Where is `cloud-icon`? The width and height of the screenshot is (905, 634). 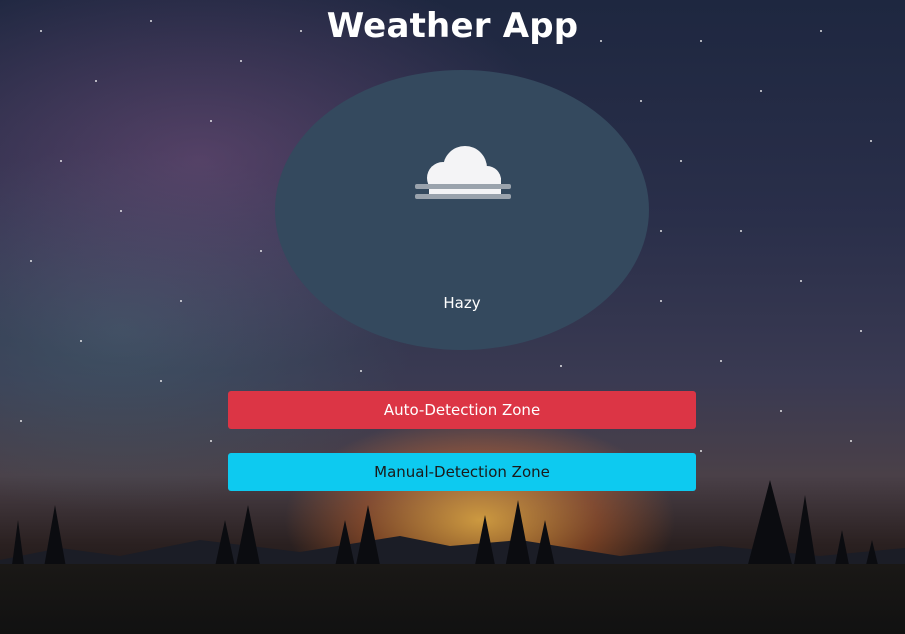 cloud-icon is located at coordinates (463, 172).